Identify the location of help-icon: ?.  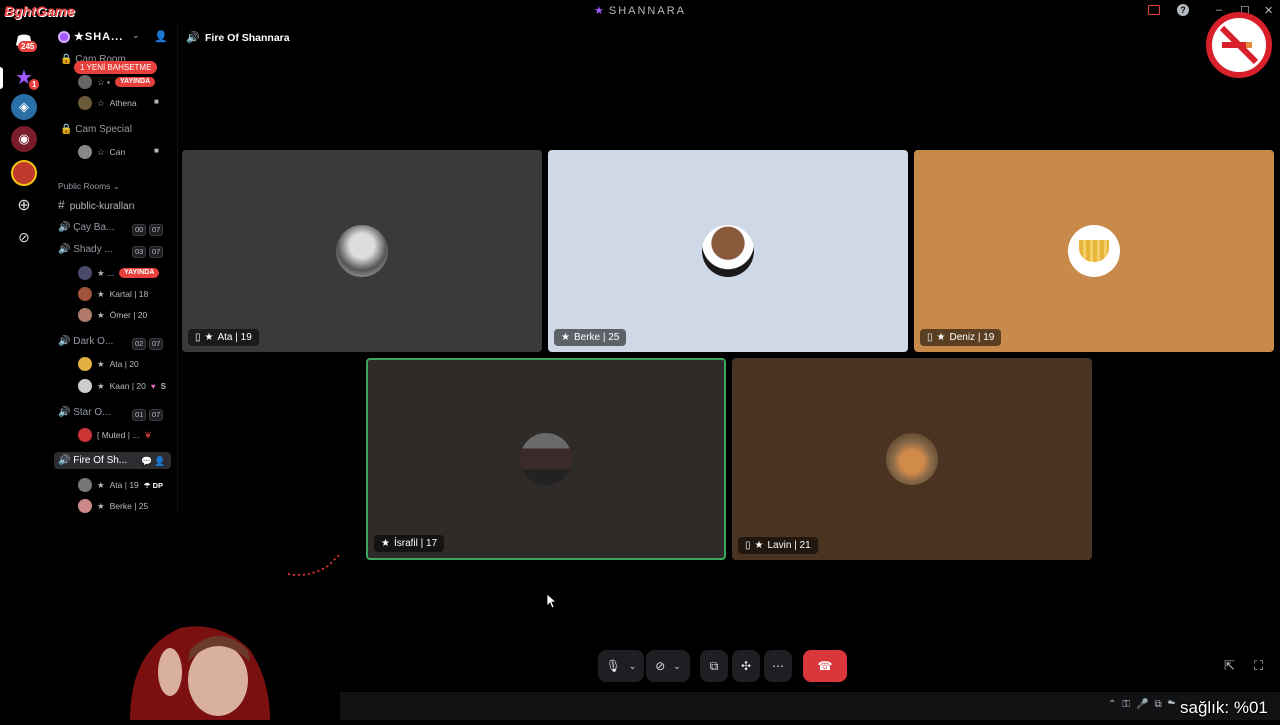
(1183, 10).